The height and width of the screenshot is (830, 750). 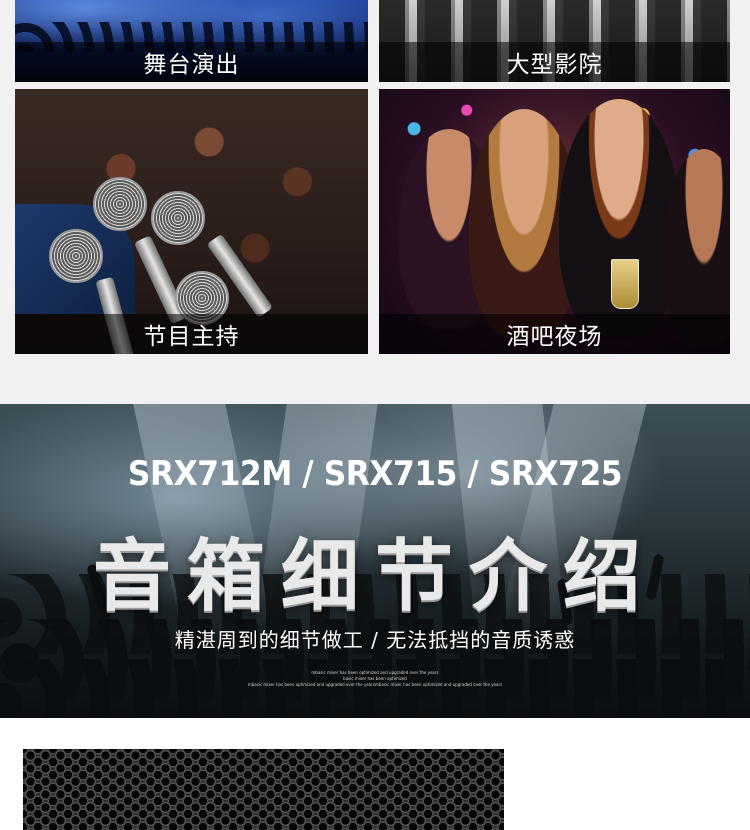 What do you see at coordinates (191, 41) in the screenshot?
I see `stage-performance-image: 舞台演出` at bounding box center [191, 41].